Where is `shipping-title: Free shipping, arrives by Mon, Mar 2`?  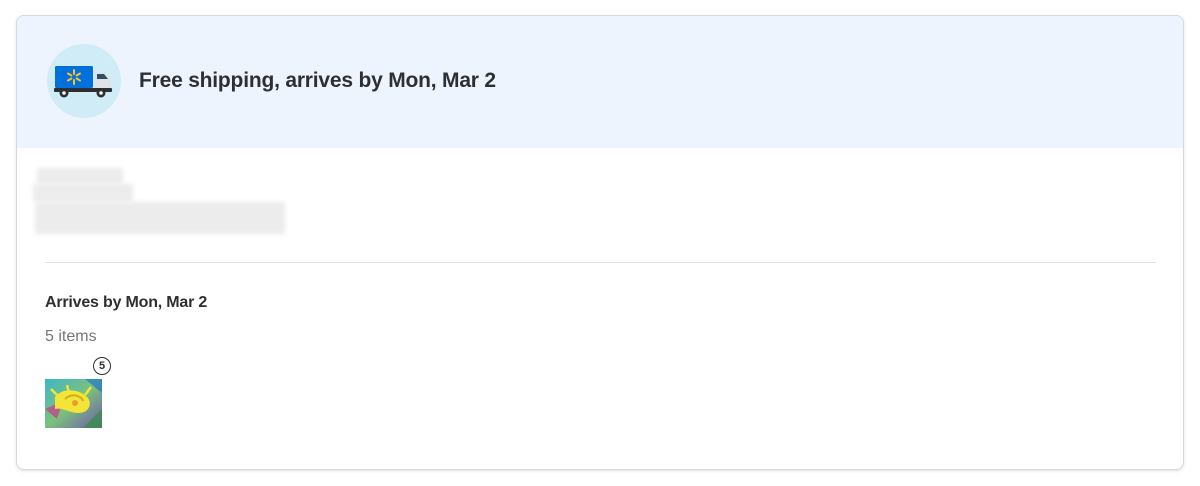
shipping-title: Free shipping, arrives by Mon, Mar 2 is located at coordinates (317, 80).